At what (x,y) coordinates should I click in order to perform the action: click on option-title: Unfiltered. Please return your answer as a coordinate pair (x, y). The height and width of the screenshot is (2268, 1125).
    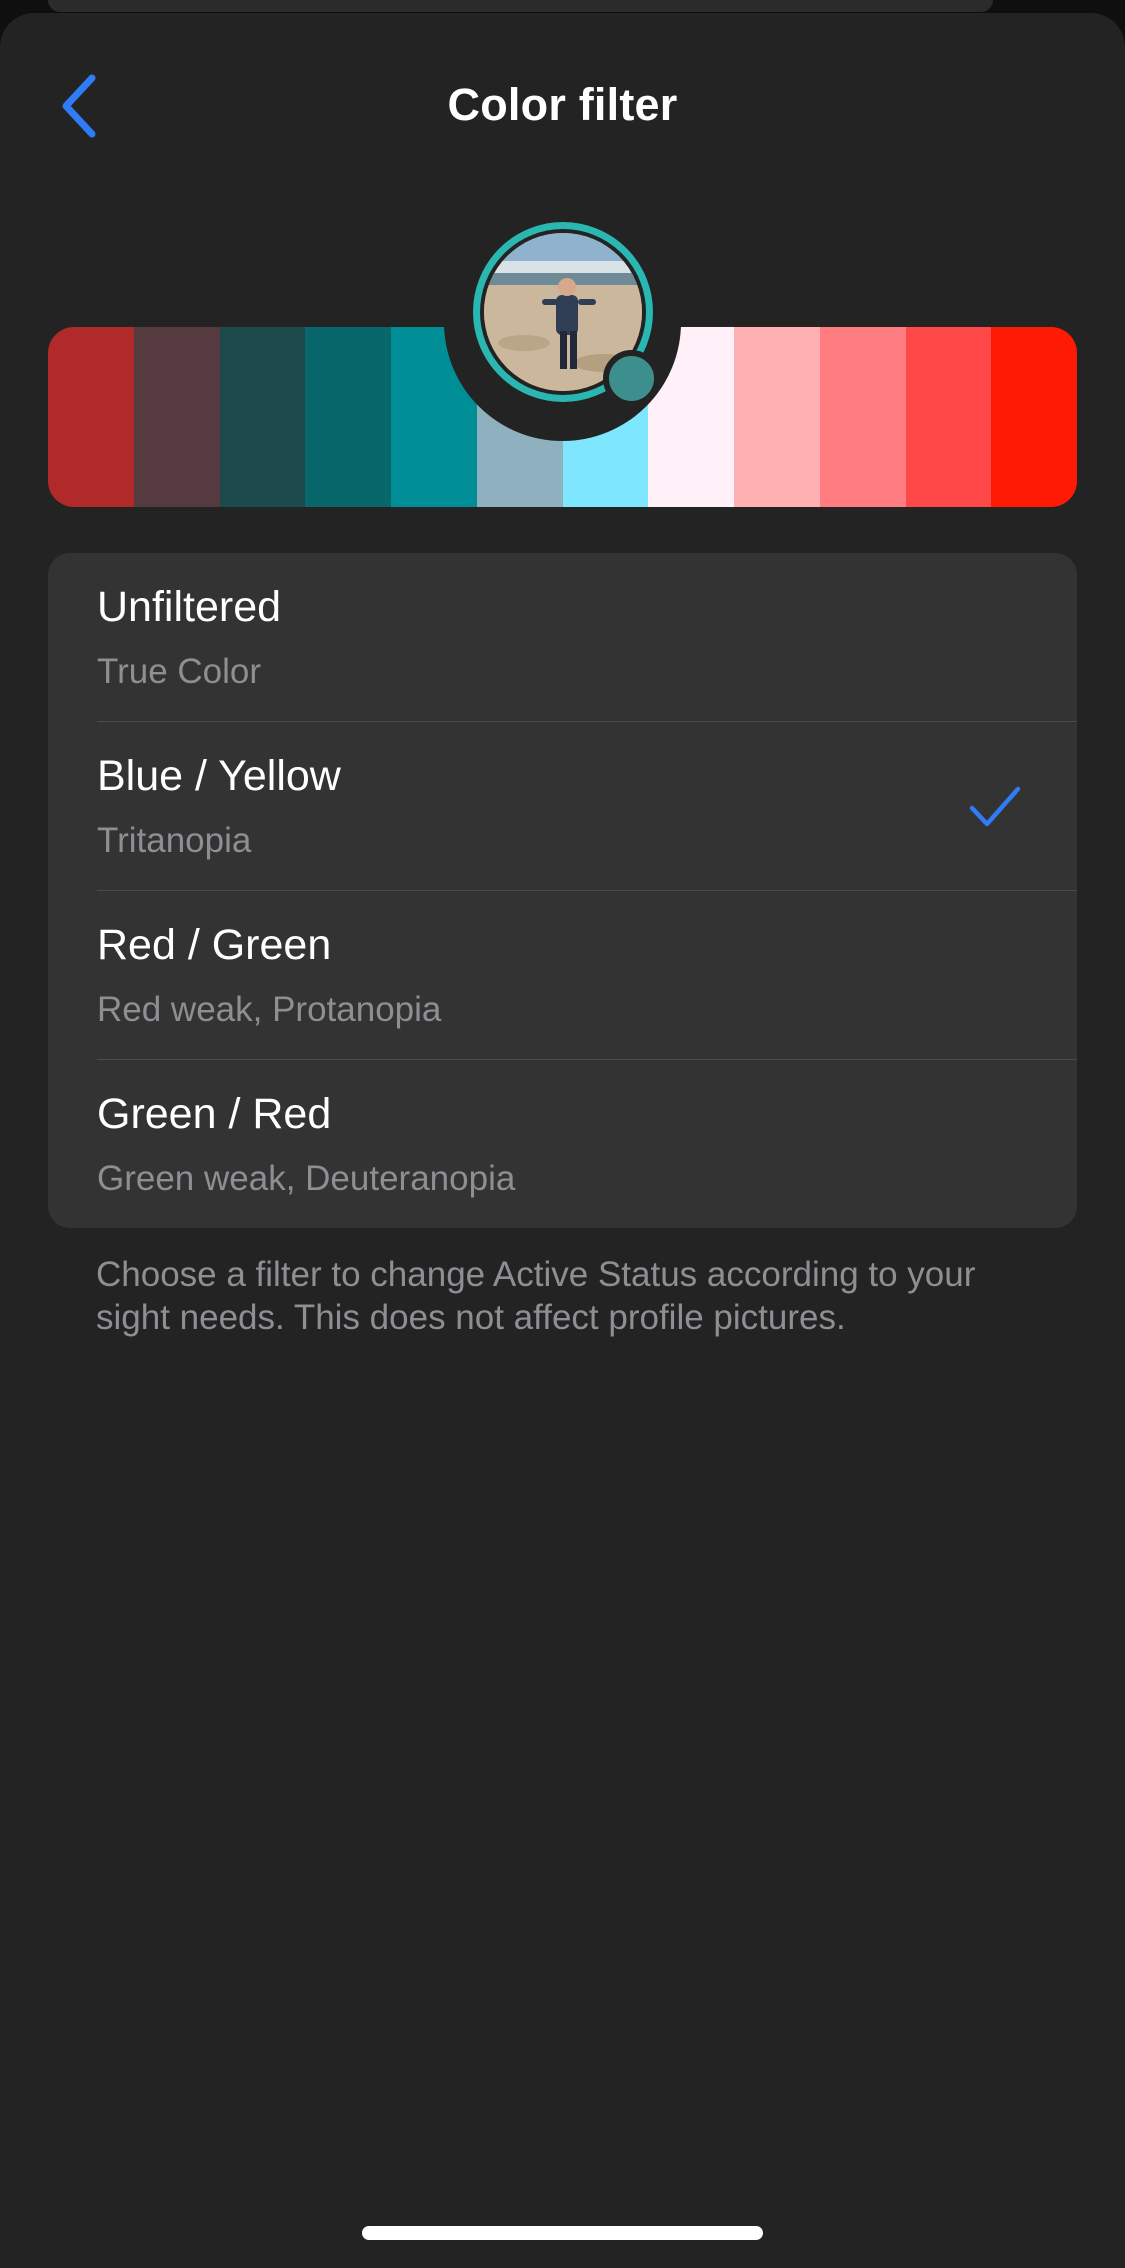
    Looking at the image, I should click on (189, 607).